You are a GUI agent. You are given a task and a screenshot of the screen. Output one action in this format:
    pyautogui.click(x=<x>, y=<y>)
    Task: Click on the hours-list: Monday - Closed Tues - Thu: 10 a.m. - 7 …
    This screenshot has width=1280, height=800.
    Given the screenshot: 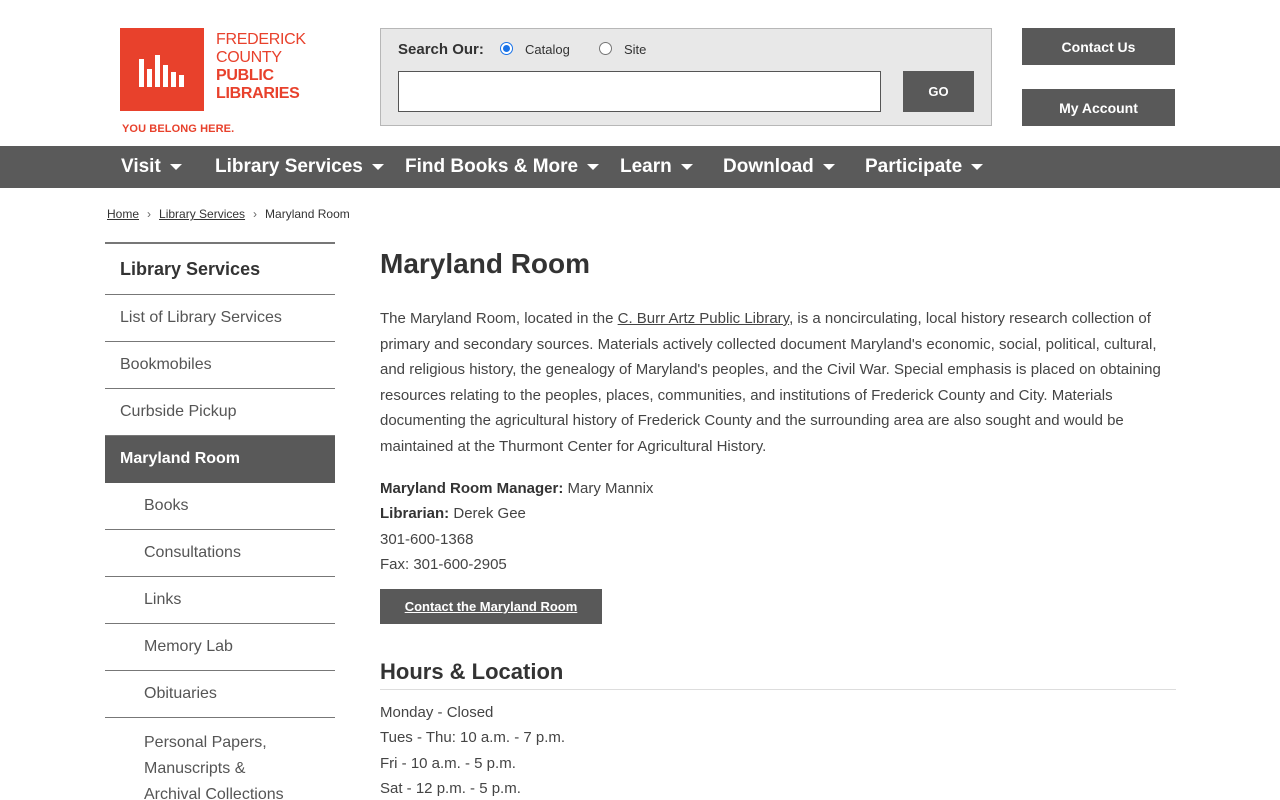 What is the action you would take?
    pyautogui.click(x=778, y=750)
    